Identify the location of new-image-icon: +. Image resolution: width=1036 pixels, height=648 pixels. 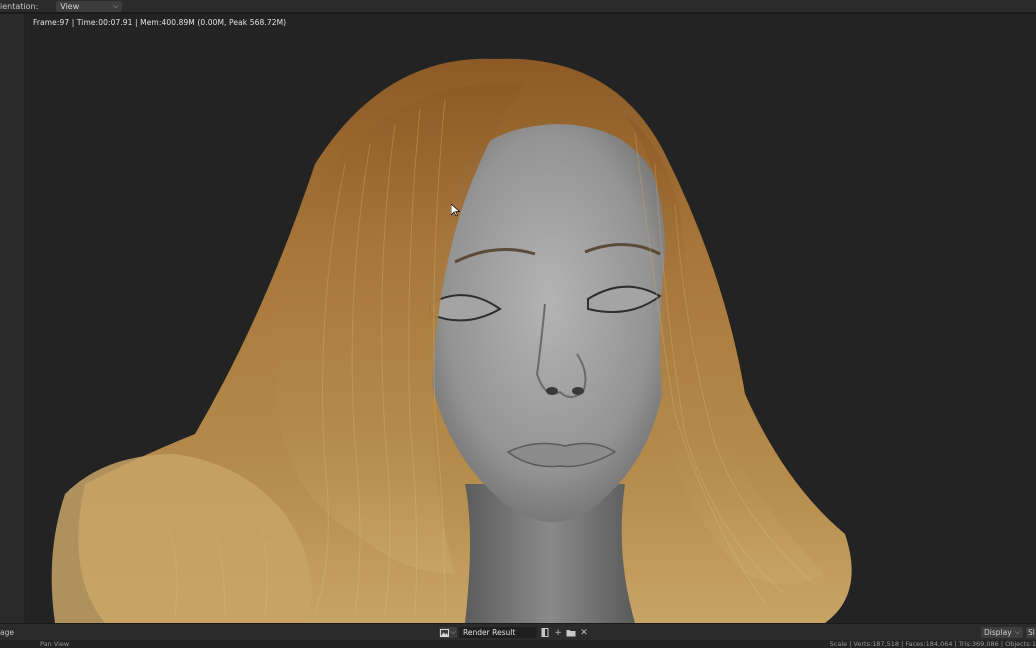
(558, 632).